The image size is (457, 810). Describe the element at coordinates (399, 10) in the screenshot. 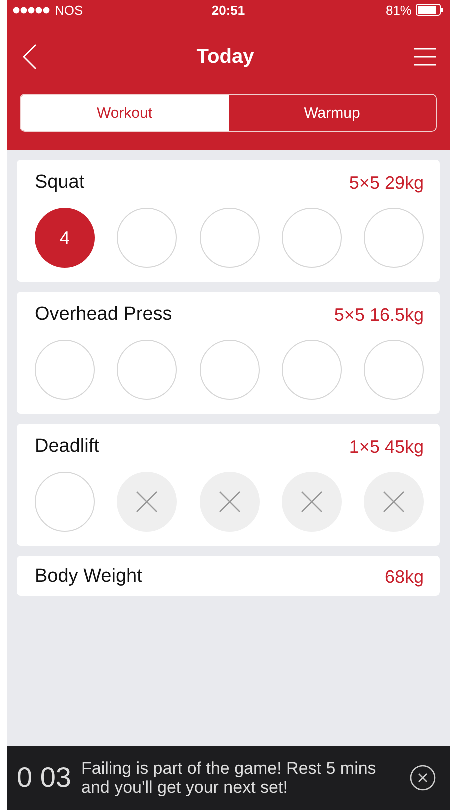

I see `battery-percent: 81%` at that location.